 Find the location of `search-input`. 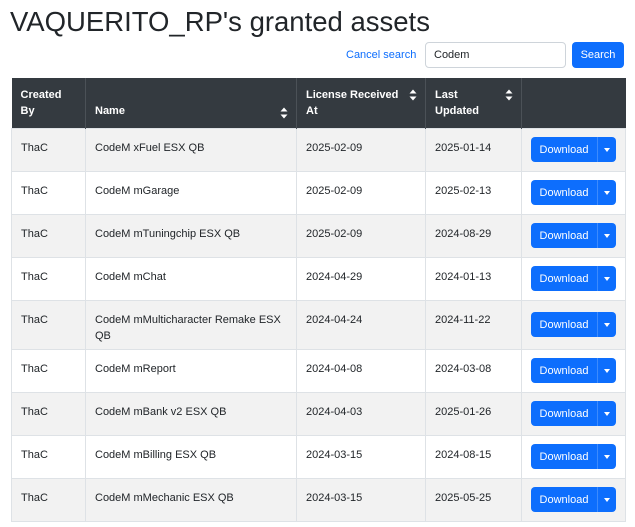

search-input is located at coordinates (495, 55).